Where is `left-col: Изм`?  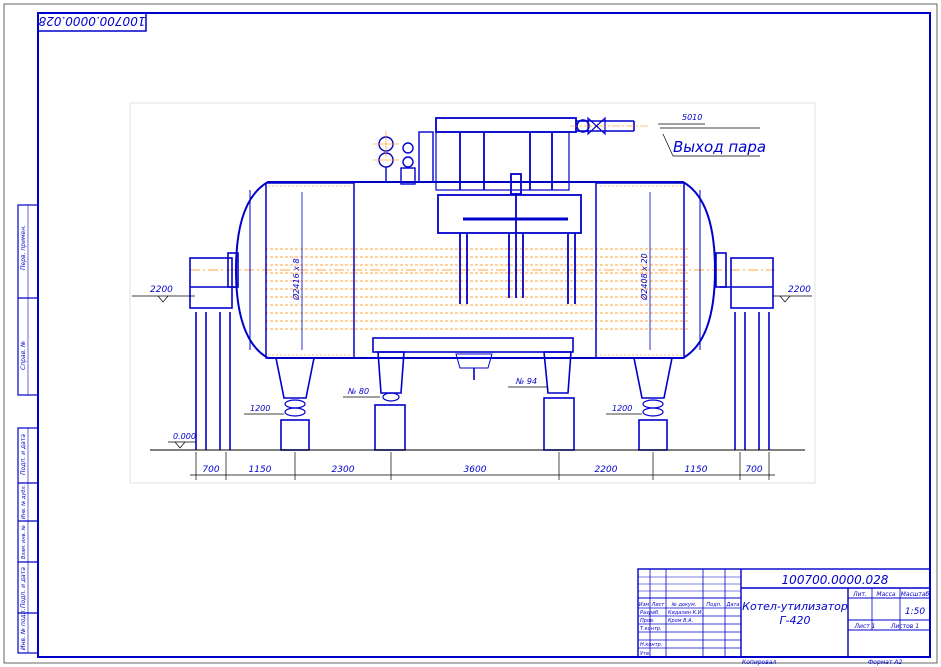 left-col: Изм is located at coordinates (644, 605).